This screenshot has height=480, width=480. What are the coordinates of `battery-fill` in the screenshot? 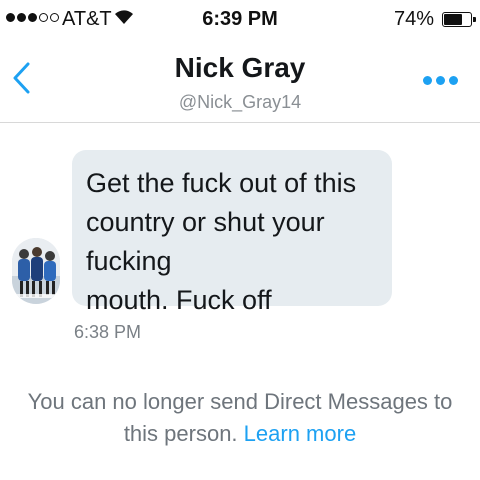 It's located at (453, 19).